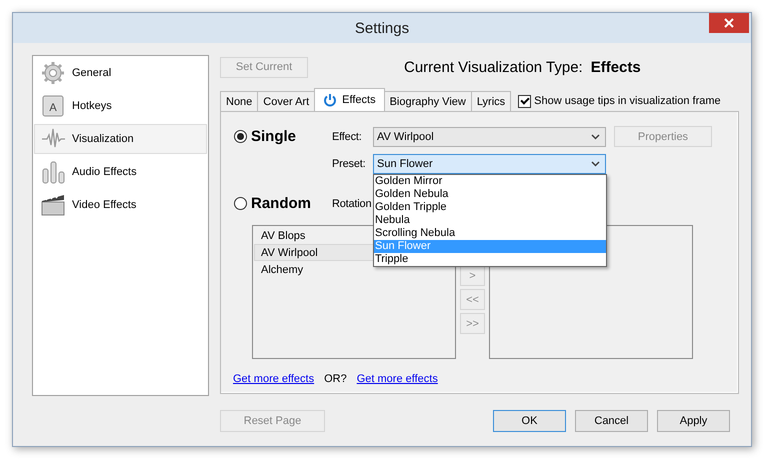  I want to click on sidebar-item: A Hotkeys, so click(120, 106).